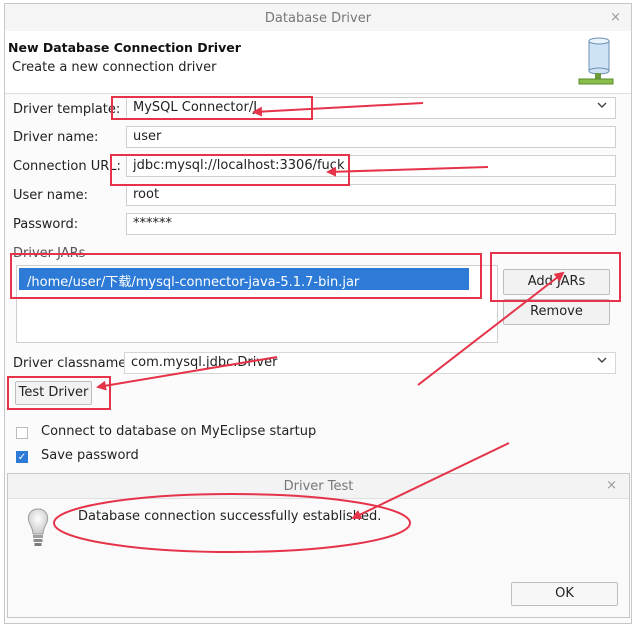 The width and height of the screenshot is (640, 628). What do you see at coordinates (371, 224) in the screenshot?
I see `password-input: ******` at bounding box center [371, 224].